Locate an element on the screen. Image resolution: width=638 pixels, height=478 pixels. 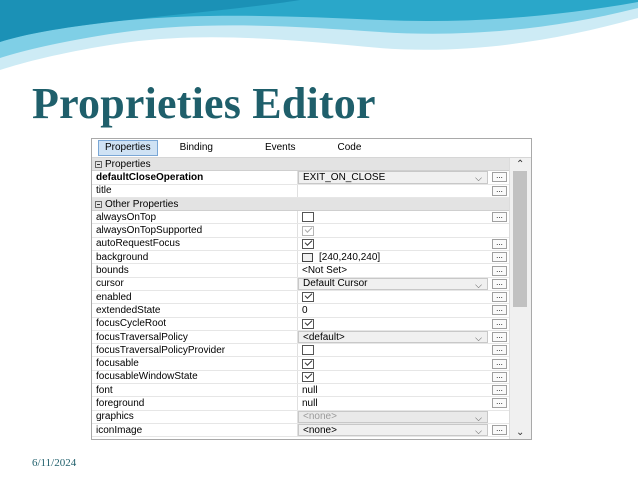
property-name: title is located at coordinates (195, 190).